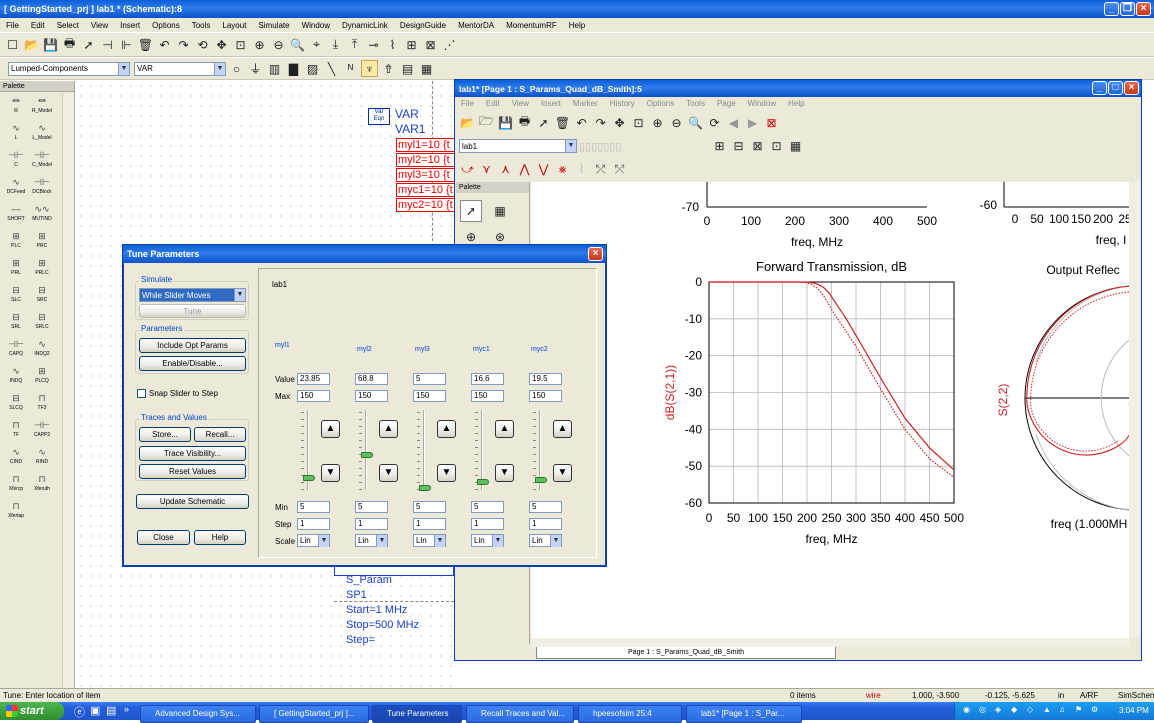 Image resolution: width=1154 pixels, height=723 pixels. Describe the element at coordinates (366, 450) in the screenshot. I see `param-slider-track` at that location.